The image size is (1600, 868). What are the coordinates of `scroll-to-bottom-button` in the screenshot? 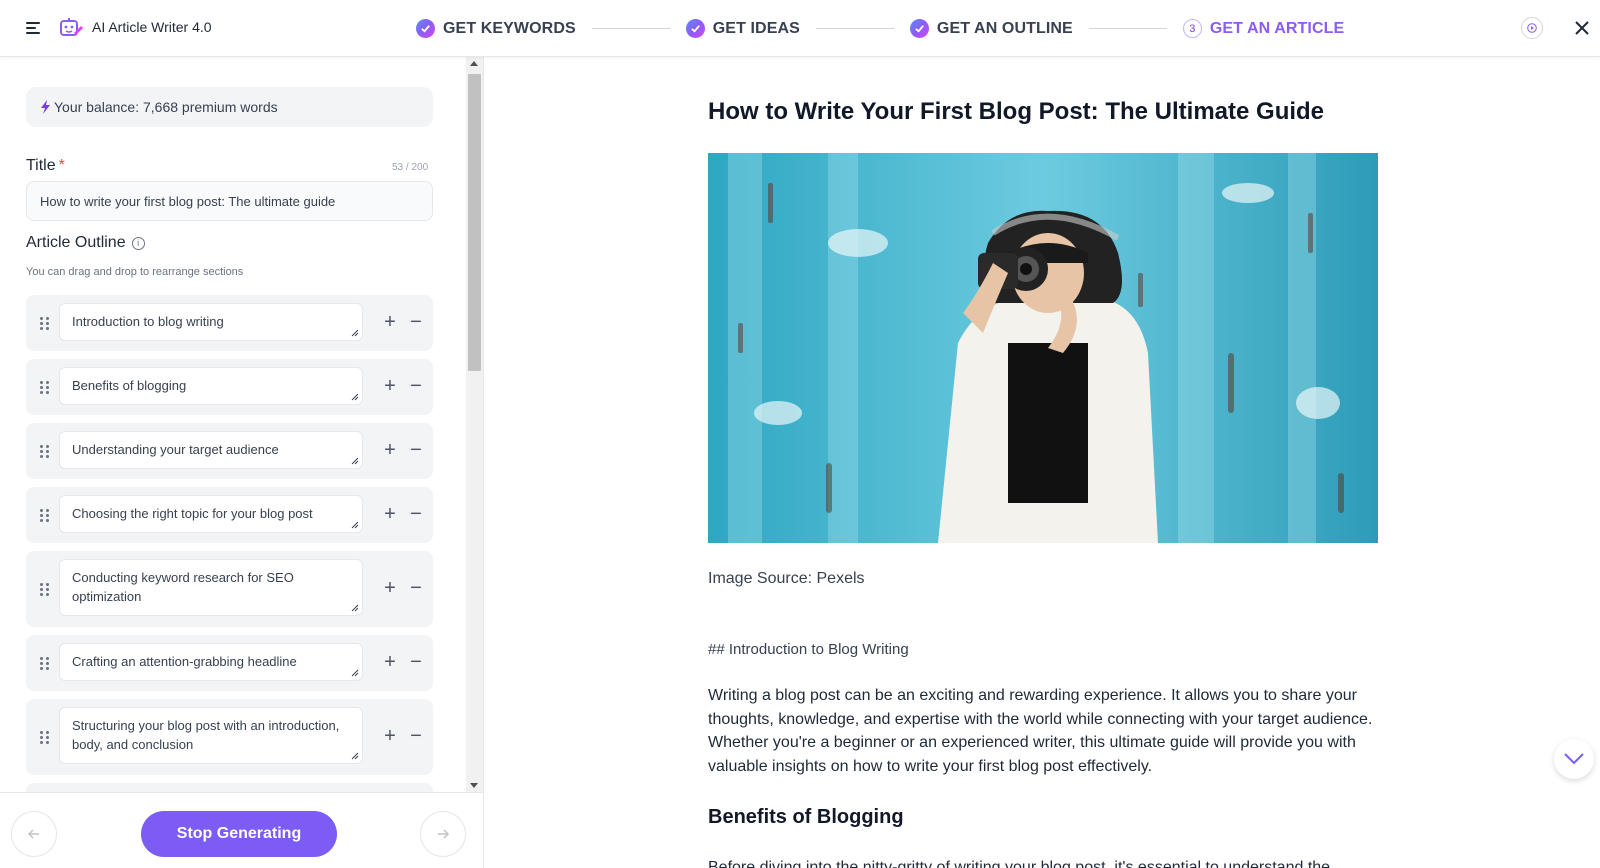 It's located at (1574, 759).